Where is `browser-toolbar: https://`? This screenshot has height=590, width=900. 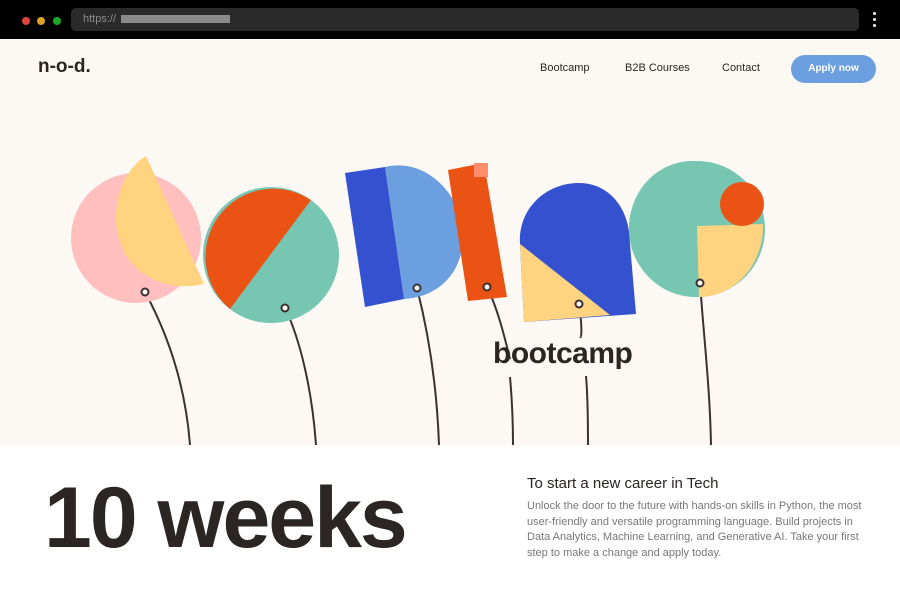
browser-toolbar: https:// is located at coordinates (450, 19).